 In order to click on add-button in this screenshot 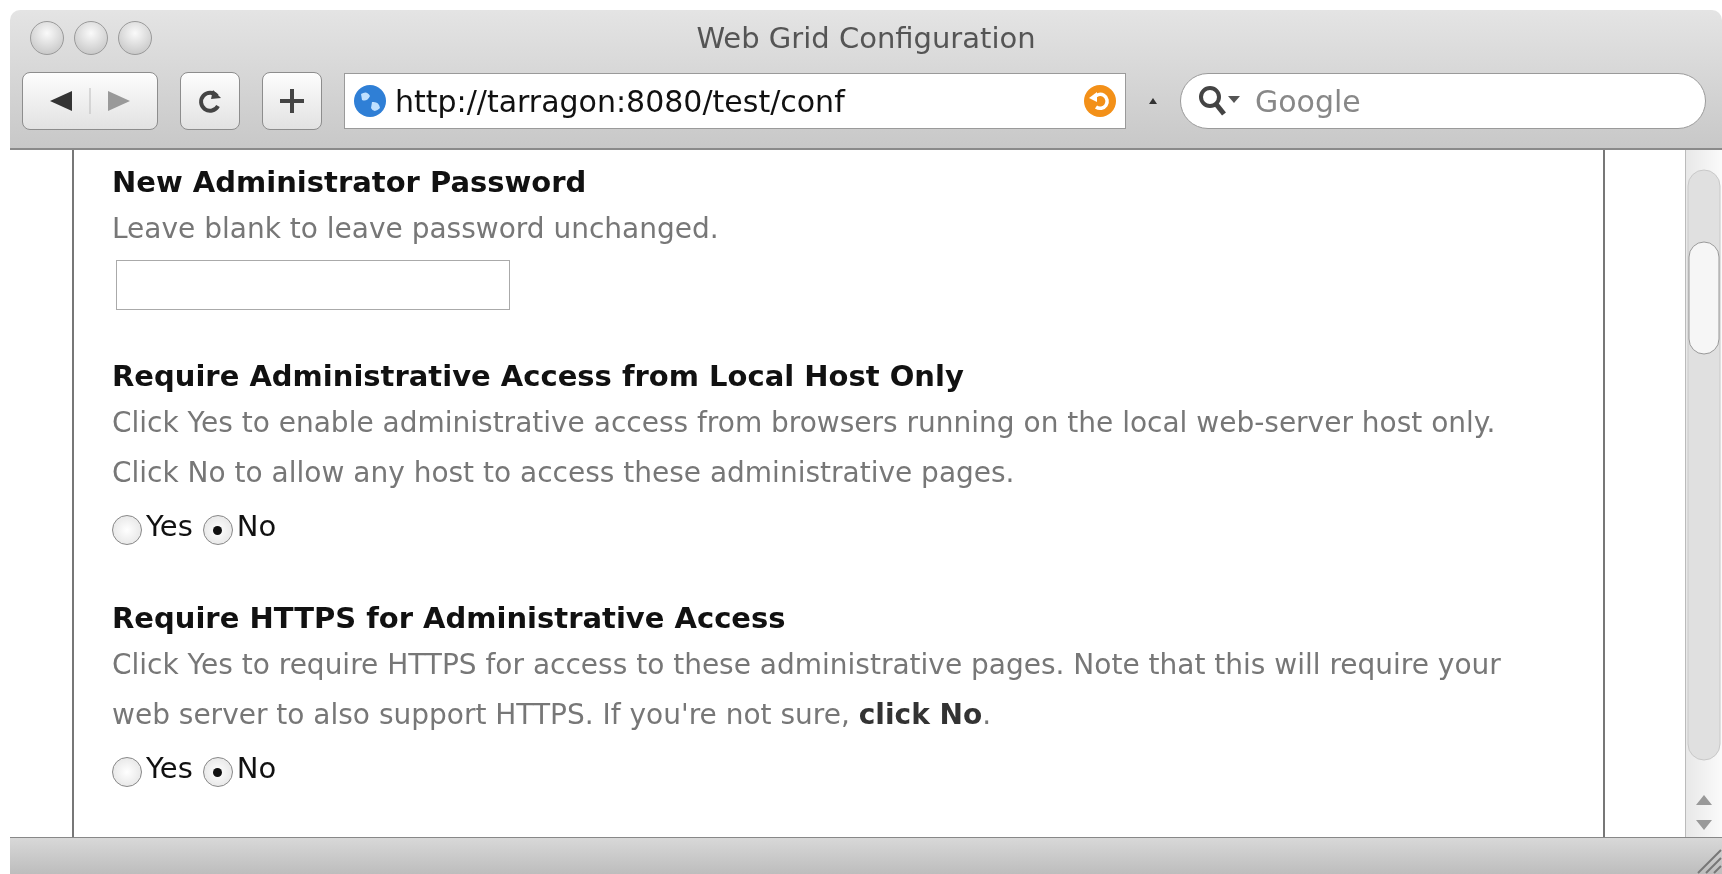, I will do `click(292, 101)`.